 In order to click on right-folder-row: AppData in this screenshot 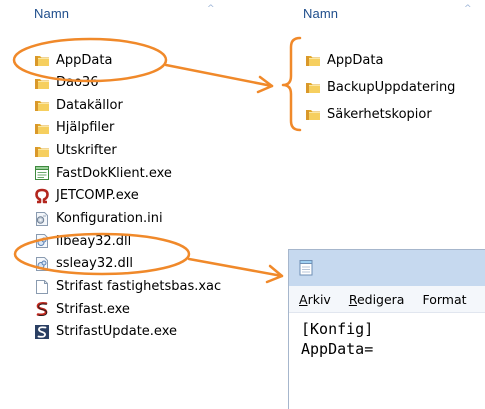, I will do `click(344, 60)`.